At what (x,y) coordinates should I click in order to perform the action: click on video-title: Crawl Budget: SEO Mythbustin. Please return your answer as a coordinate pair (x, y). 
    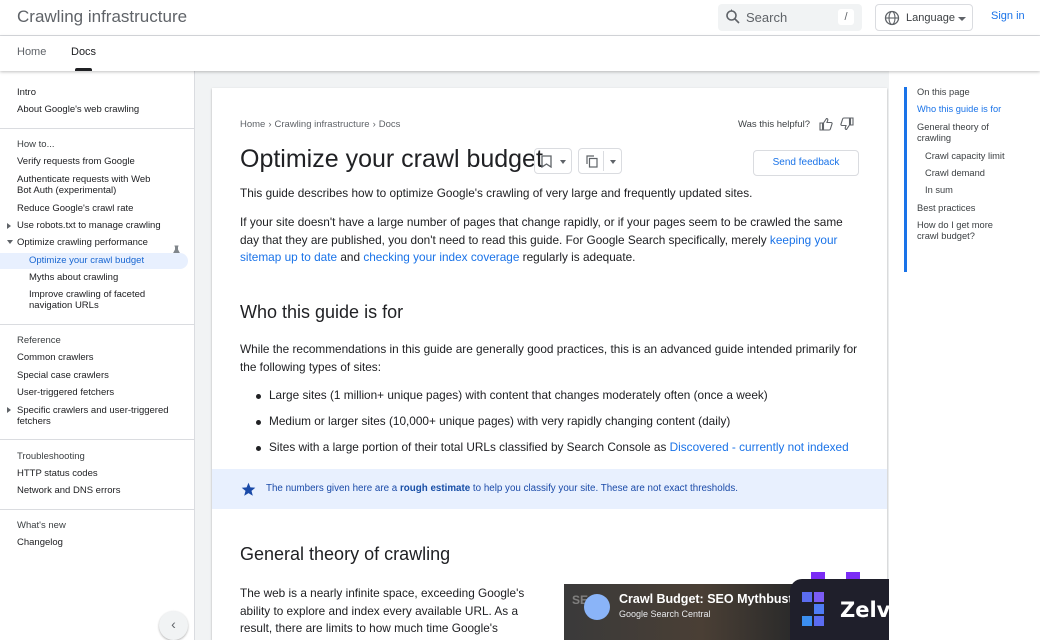
    Looking at the image, I should click on (706, 599).